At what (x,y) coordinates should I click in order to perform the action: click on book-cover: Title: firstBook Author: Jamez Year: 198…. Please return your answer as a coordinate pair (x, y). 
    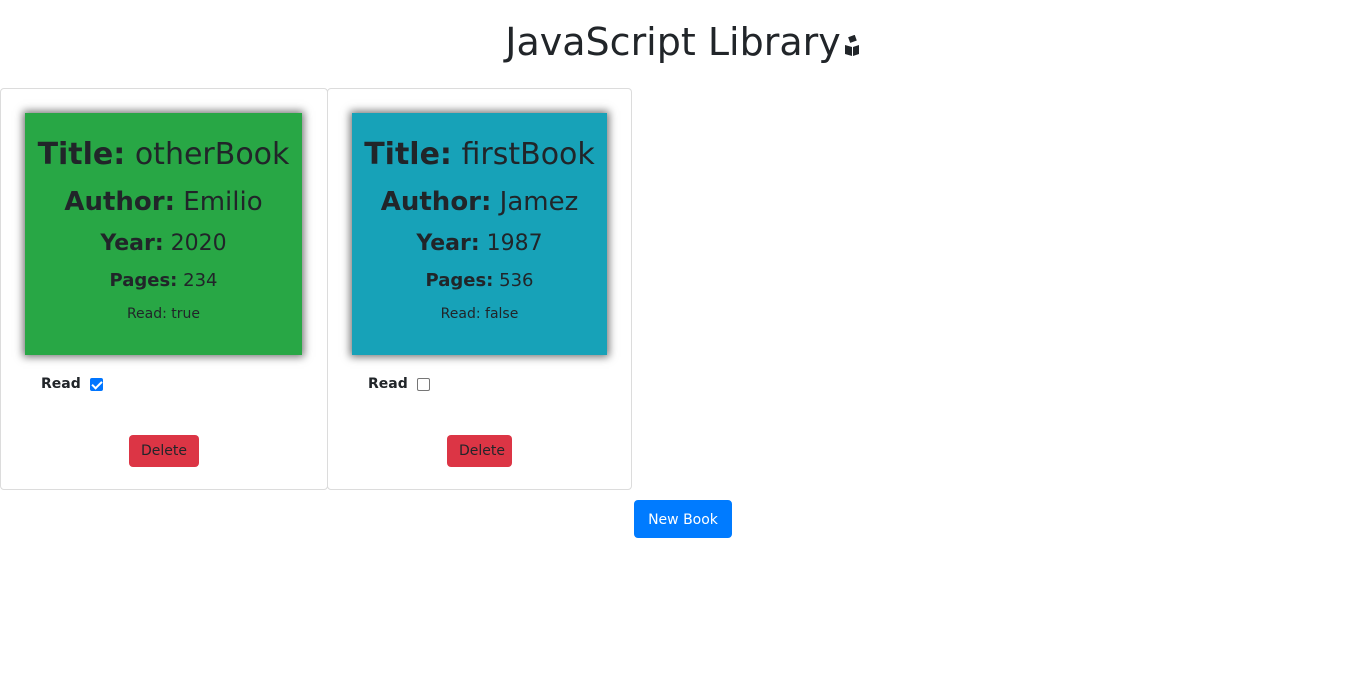
    Looking at the image, I should click on (479, 234).